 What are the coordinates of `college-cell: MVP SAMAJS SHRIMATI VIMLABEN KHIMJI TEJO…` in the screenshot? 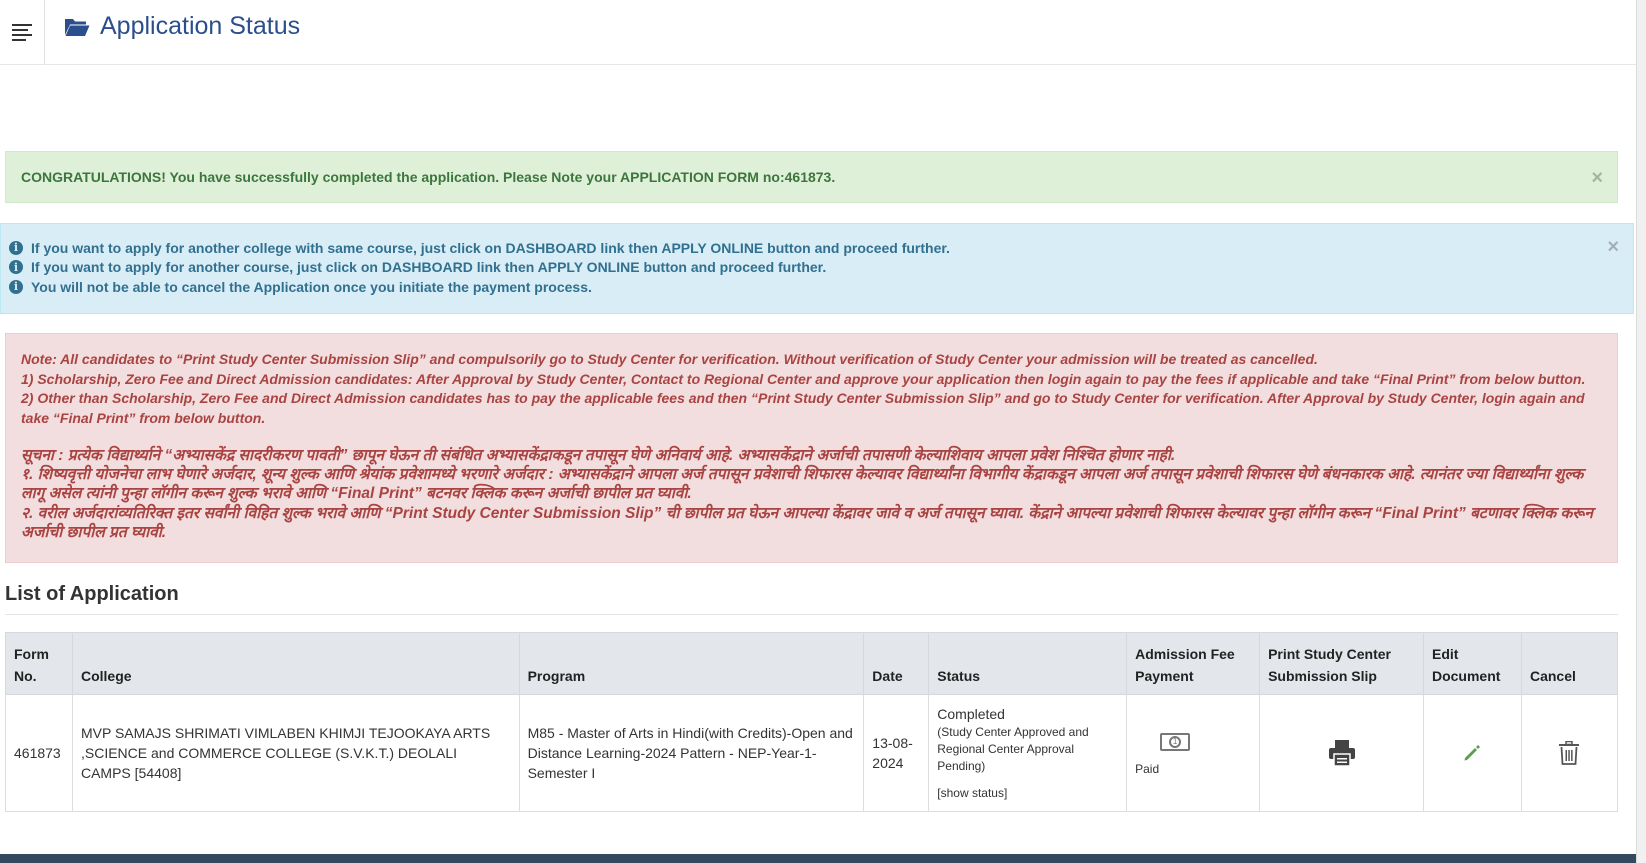 It's located at (295, 753).